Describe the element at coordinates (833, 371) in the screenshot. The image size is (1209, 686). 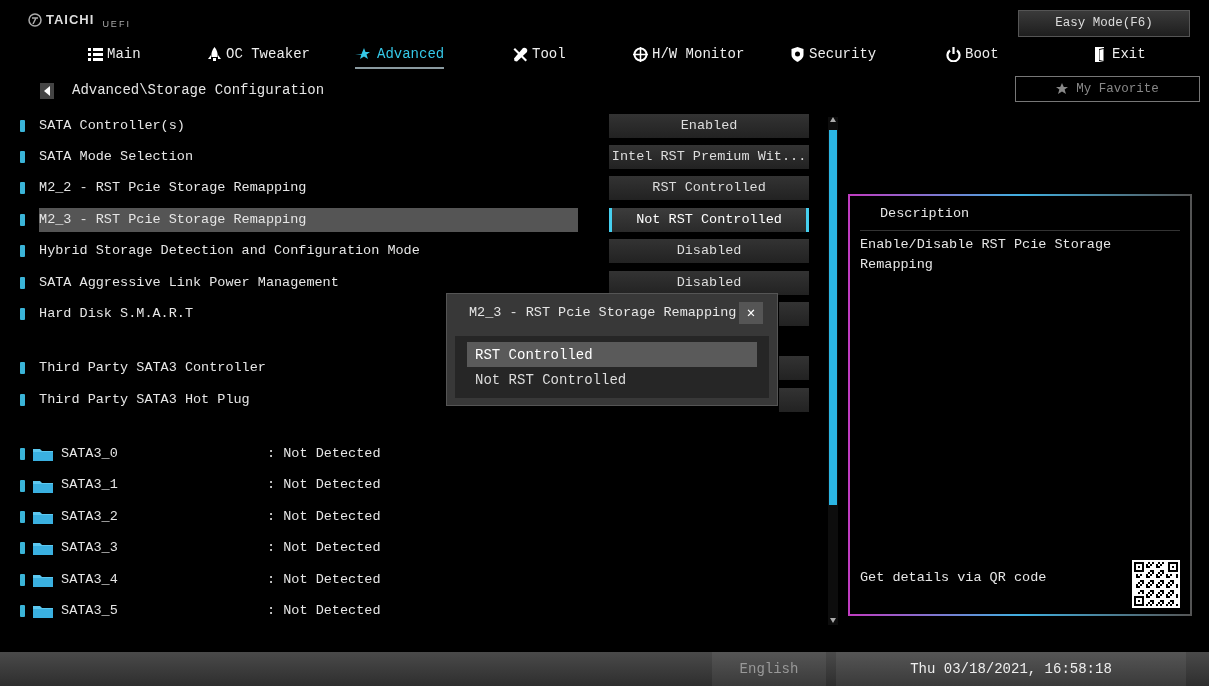
I see `scrollbar` at that location.